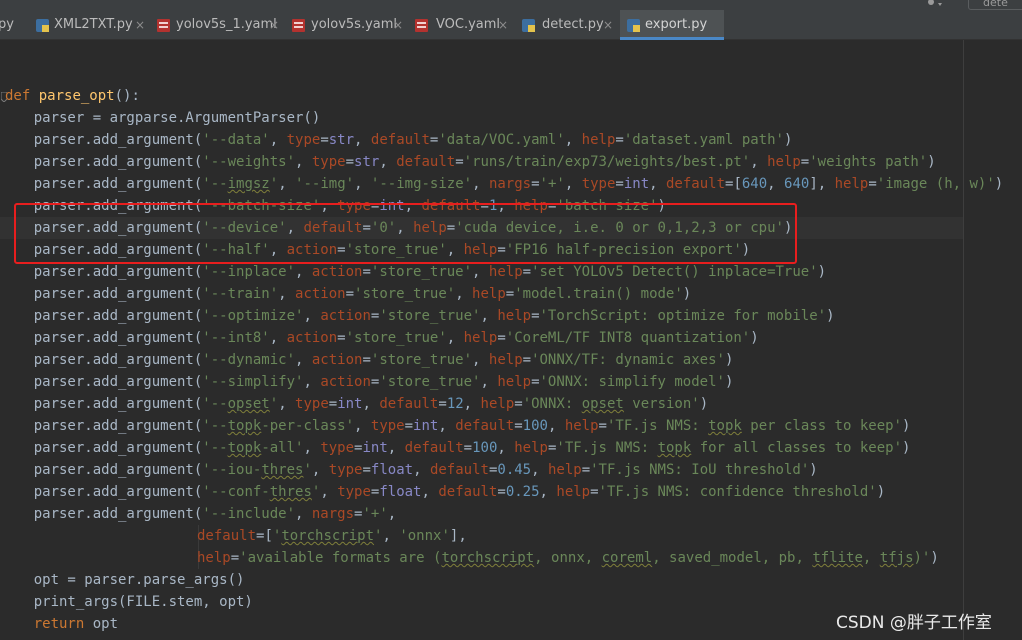  What do you see at coordinates (122, 580) in the screenshot?
I see `code-line: opt = parser.parse_args()` at bounding box center [122, 580].